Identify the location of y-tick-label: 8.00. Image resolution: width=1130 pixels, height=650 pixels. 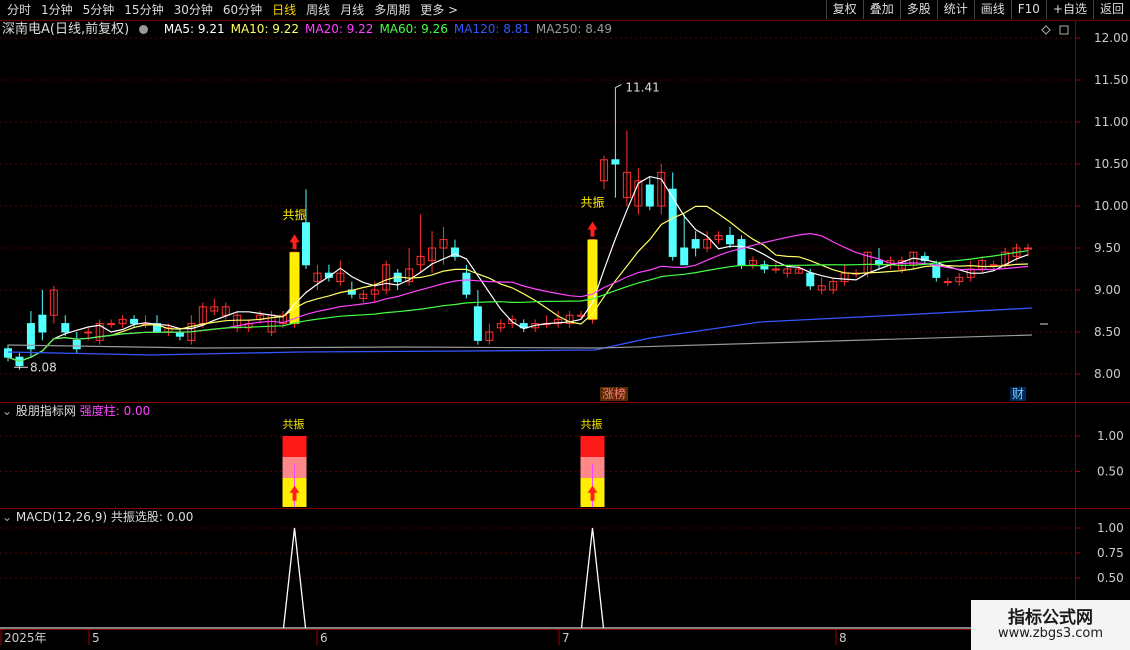
(1107, 374).